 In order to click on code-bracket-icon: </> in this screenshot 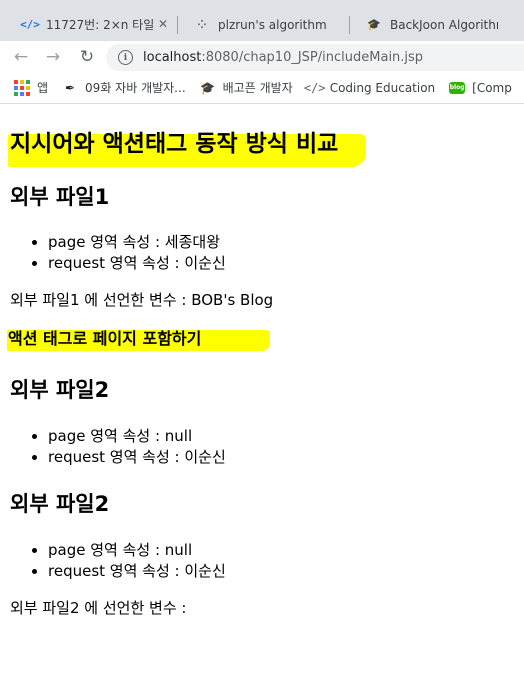, I will do `click(30, 24)`.